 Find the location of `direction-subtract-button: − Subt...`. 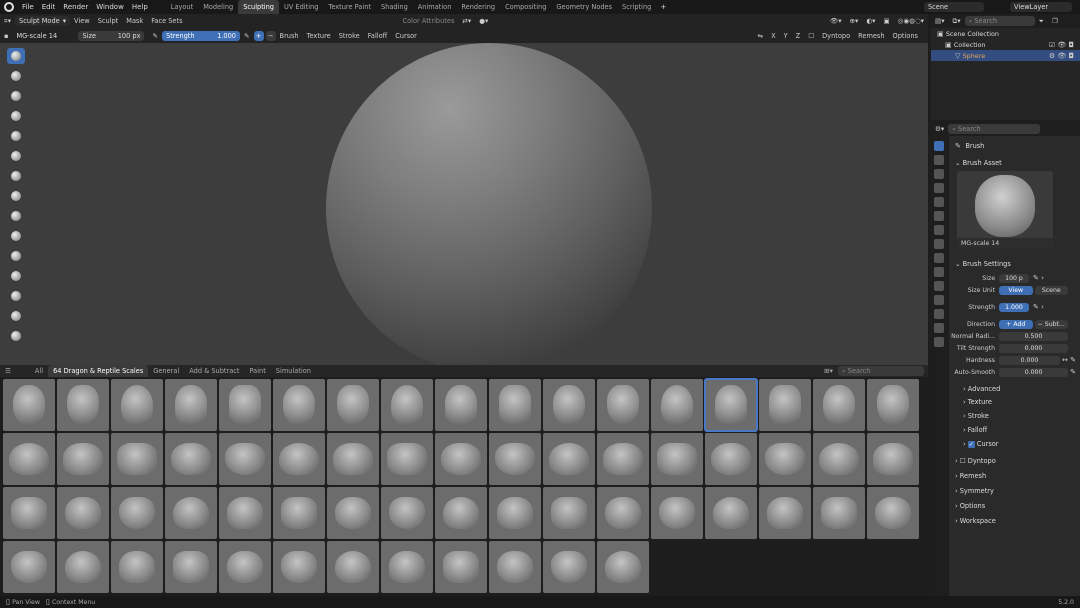

direction-subtract-button: − Subt... is located at coordinates (1051, 324).